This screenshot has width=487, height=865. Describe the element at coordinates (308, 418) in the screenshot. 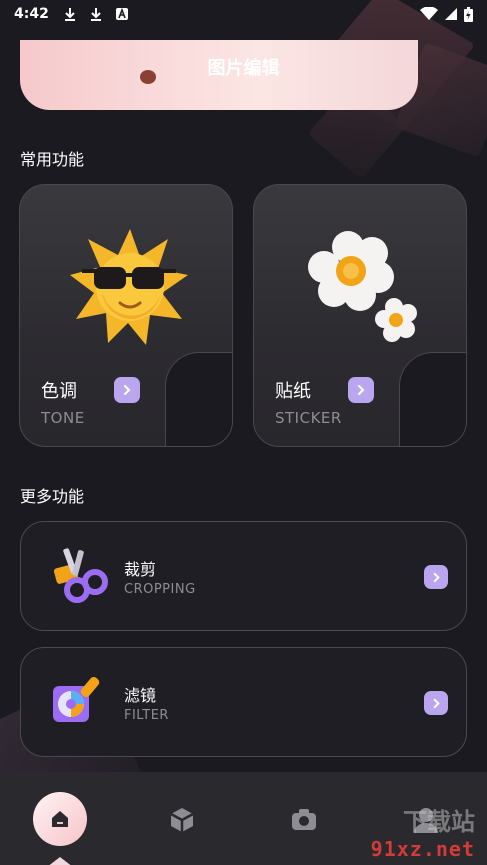

I see `sticker-sub: STICKER` at that location.